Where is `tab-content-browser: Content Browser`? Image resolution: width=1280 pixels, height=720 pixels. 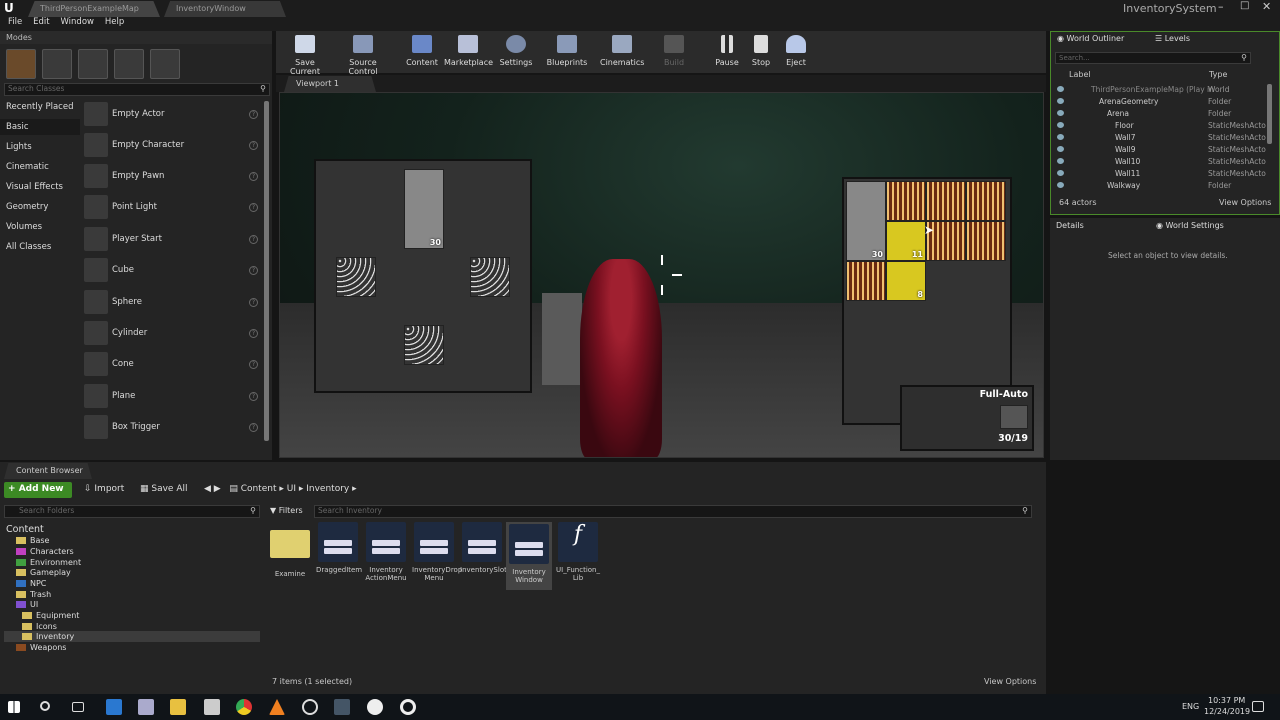
tab-content-browser: Content Browser is located at coordinates (48, 471).